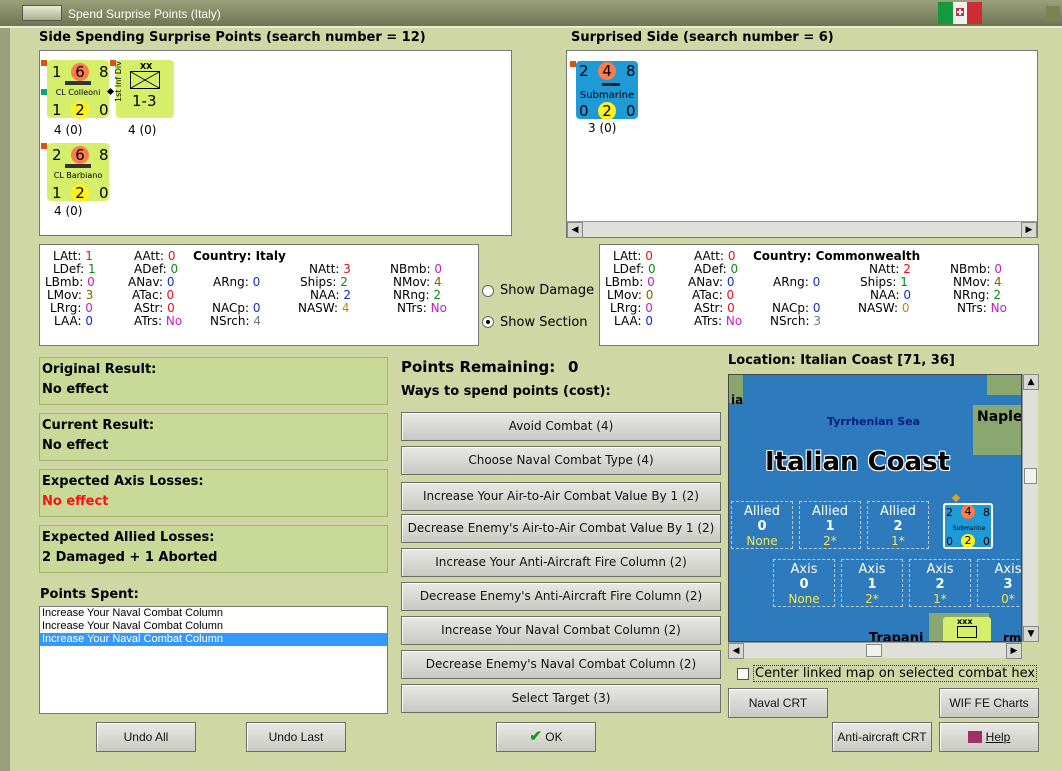  Describe the element at coordinates (1030, 508) in the screenshot. I see `map-vertical-scrollbar: ▲ ▼` at that location.